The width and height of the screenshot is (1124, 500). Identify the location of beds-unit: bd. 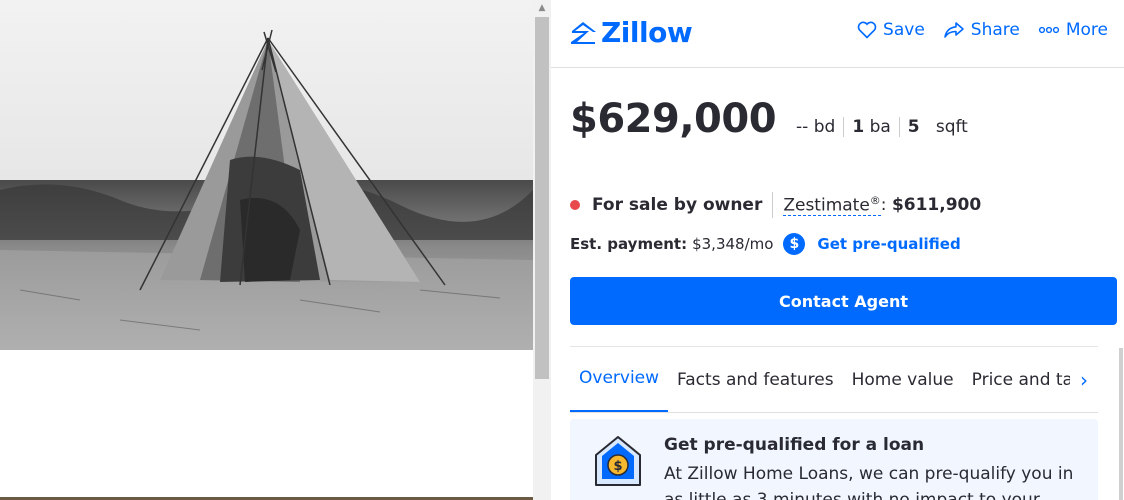
(824, 127).